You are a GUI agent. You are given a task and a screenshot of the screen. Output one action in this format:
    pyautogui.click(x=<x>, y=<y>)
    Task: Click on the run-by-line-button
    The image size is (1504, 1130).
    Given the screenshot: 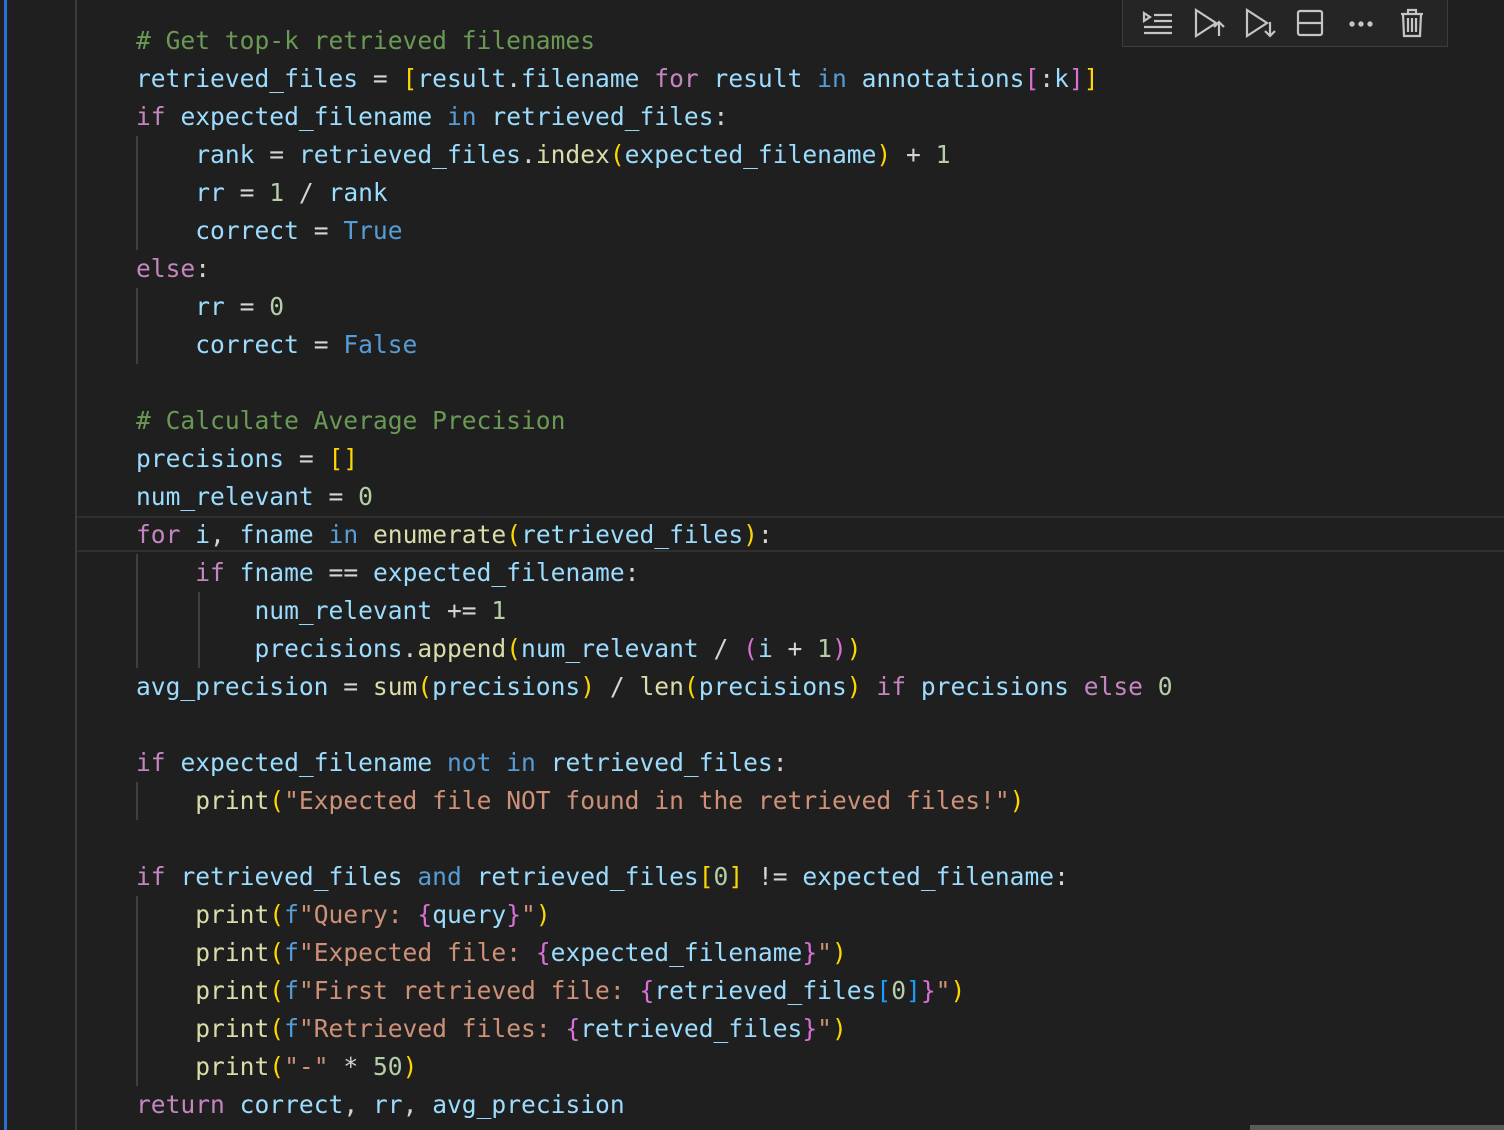 What is the action you would take?
    pyautogui.click(x=1158, y=23)
    